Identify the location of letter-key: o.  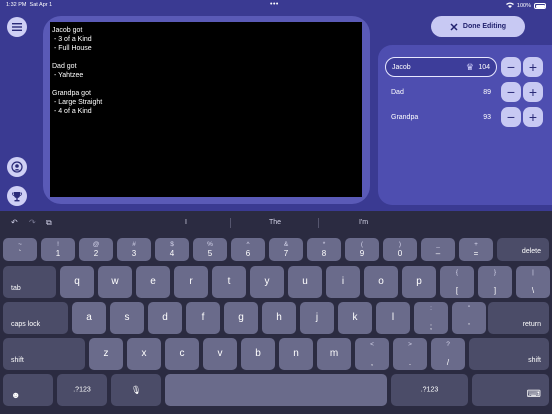
(381, 282).